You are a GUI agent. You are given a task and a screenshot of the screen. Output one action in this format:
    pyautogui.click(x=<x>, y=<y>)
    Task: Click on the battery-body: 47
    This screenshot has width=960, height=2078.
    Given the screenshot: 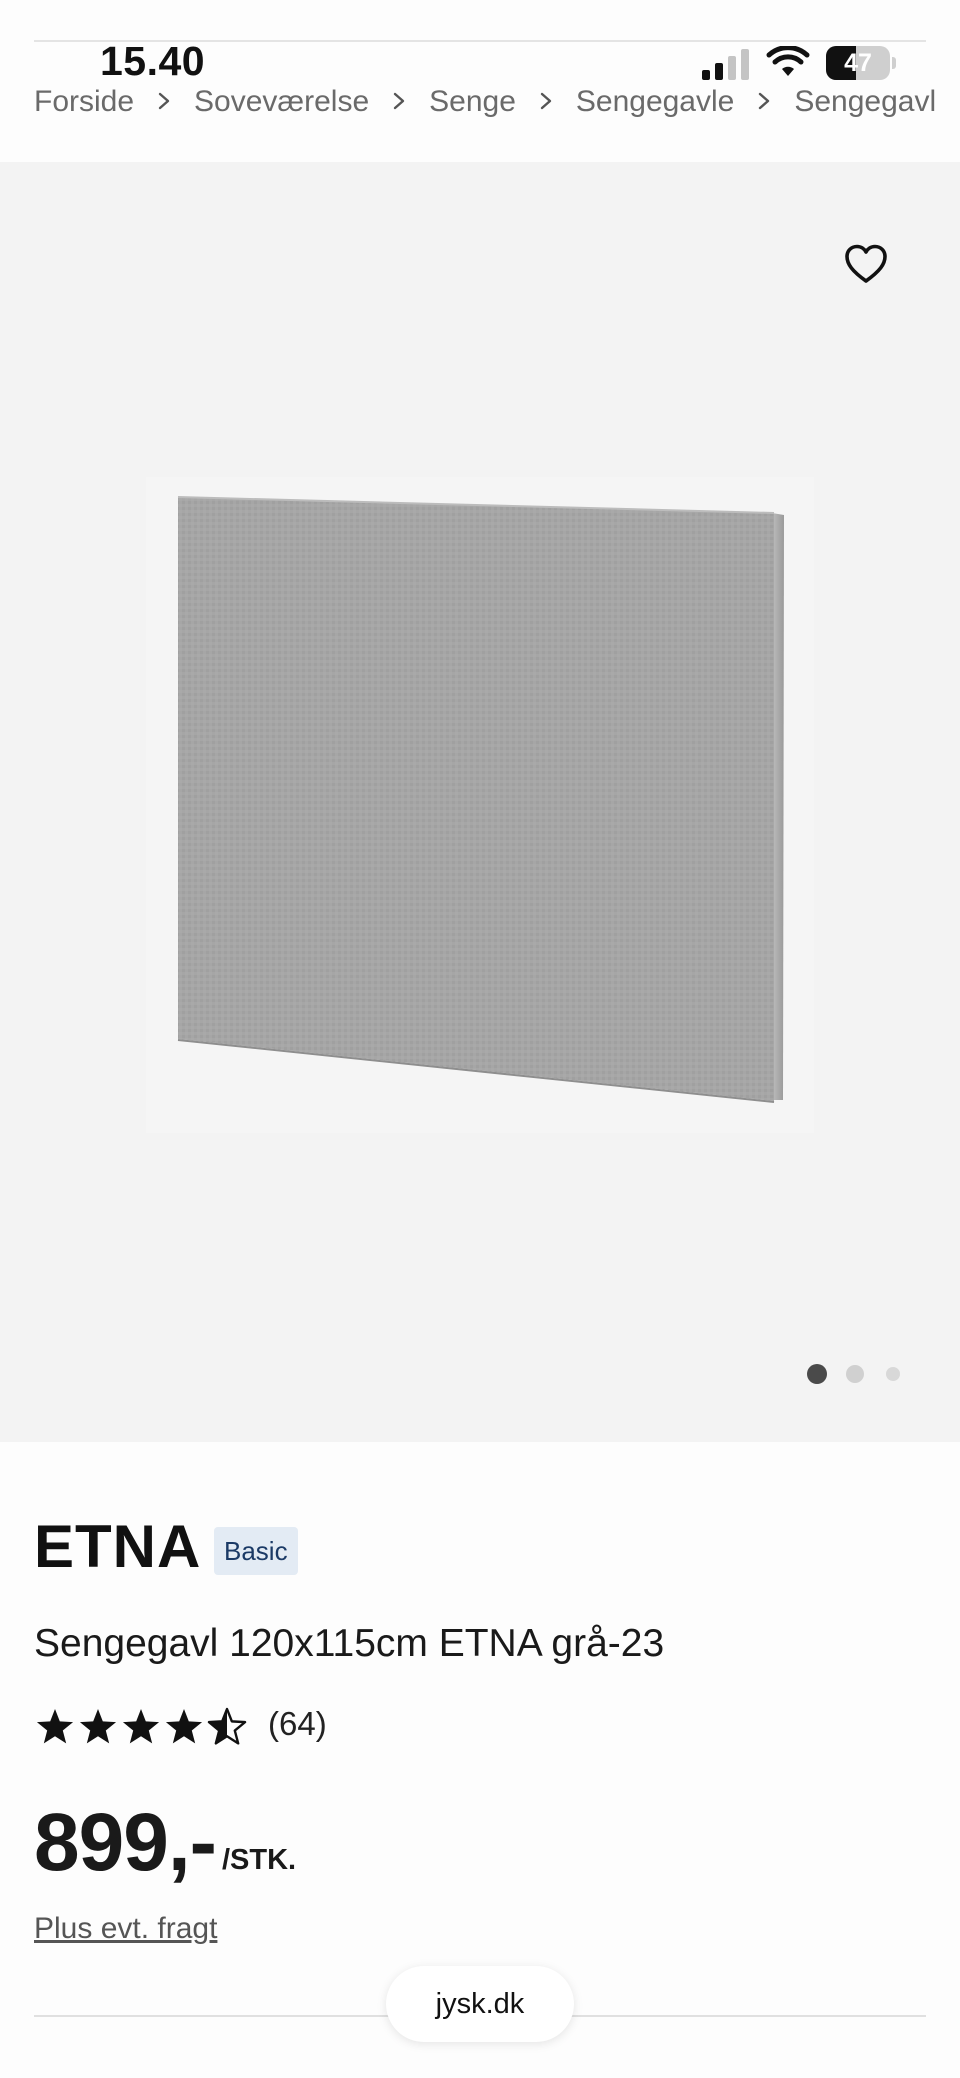 What is the action you would take?
    pyautogui.click(x=858, y=63)
    